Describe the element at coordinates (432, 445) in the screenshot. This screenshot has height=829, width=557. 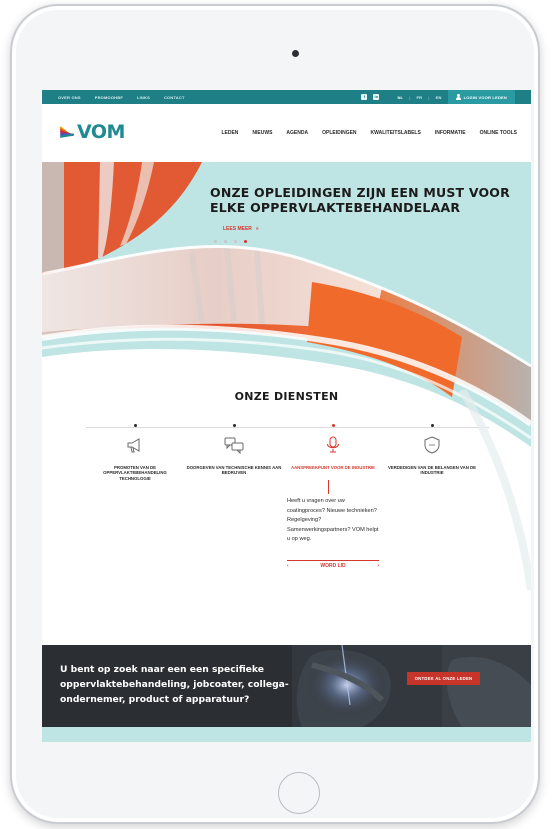
I see `shield-icon` at that location.